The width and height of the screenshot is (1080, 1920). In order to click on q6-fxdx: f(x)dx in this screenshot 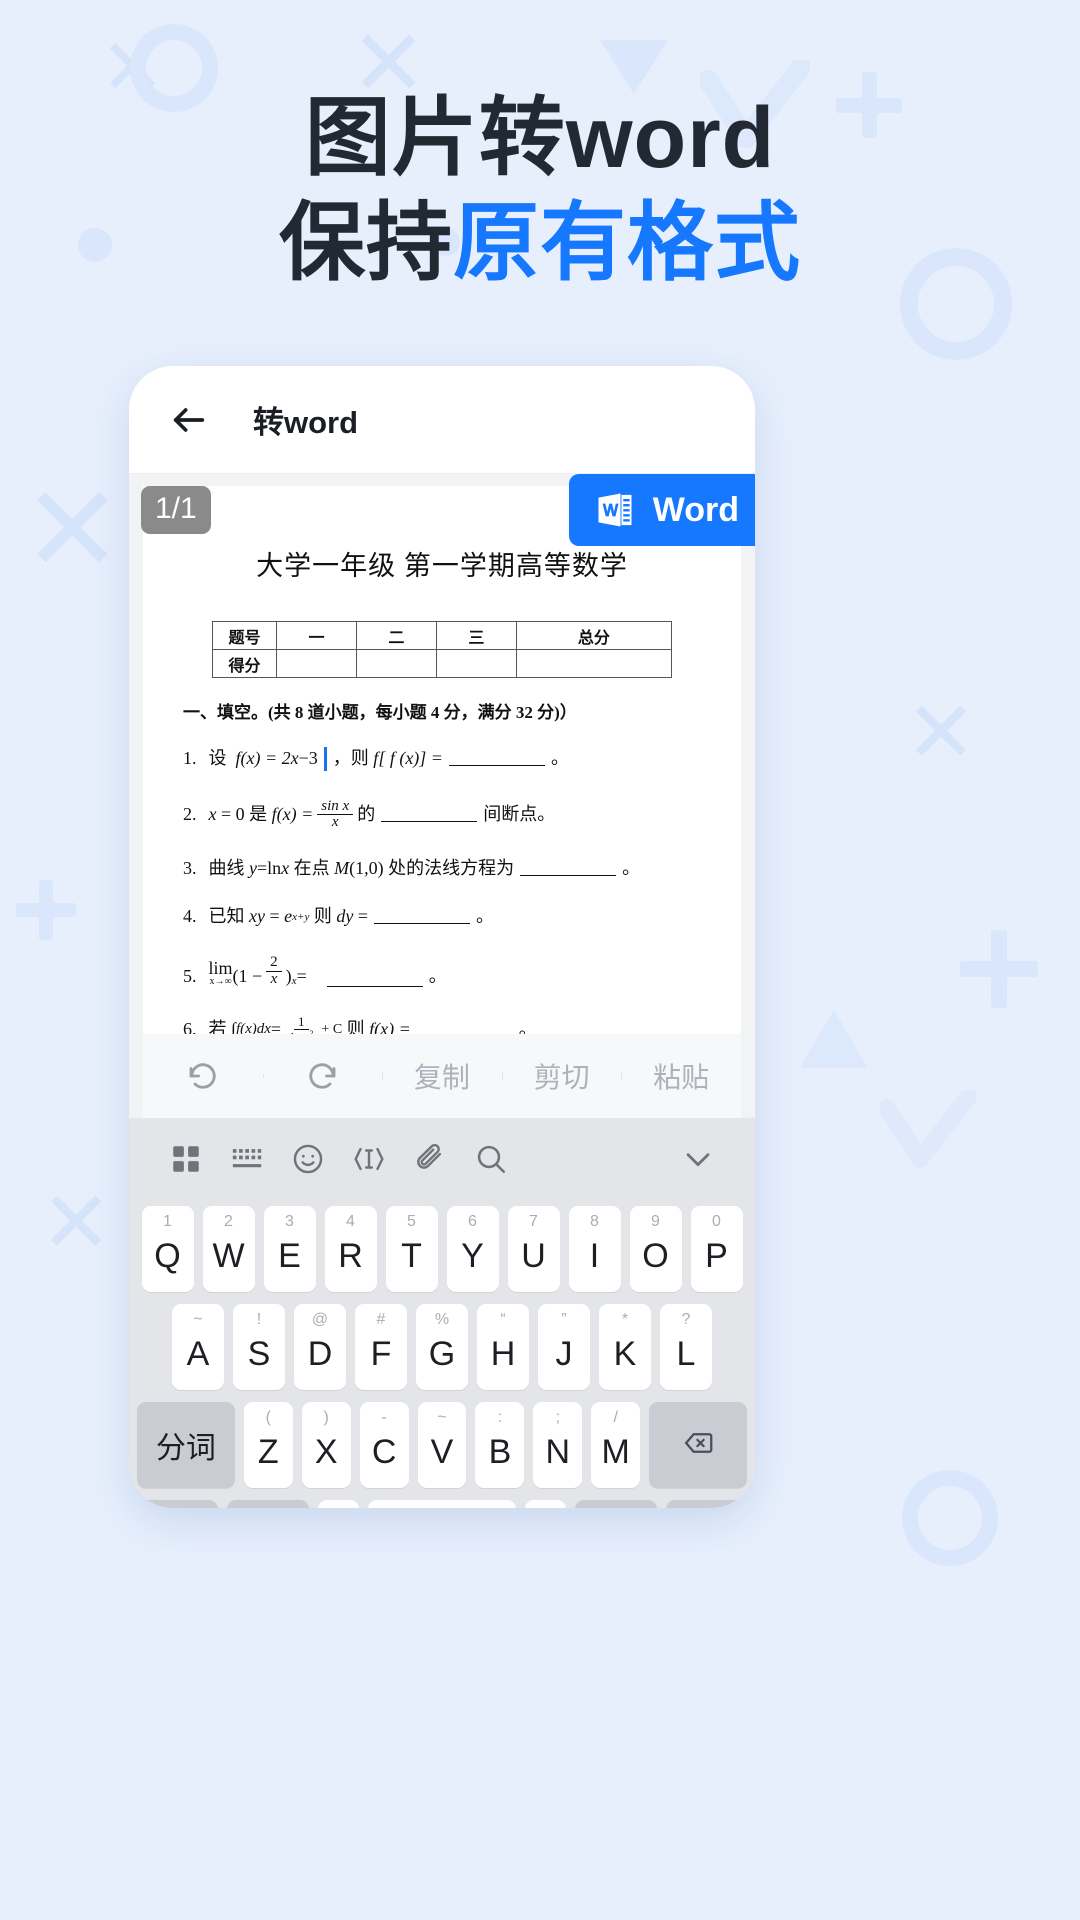, I will do `click(253, 1027)`.